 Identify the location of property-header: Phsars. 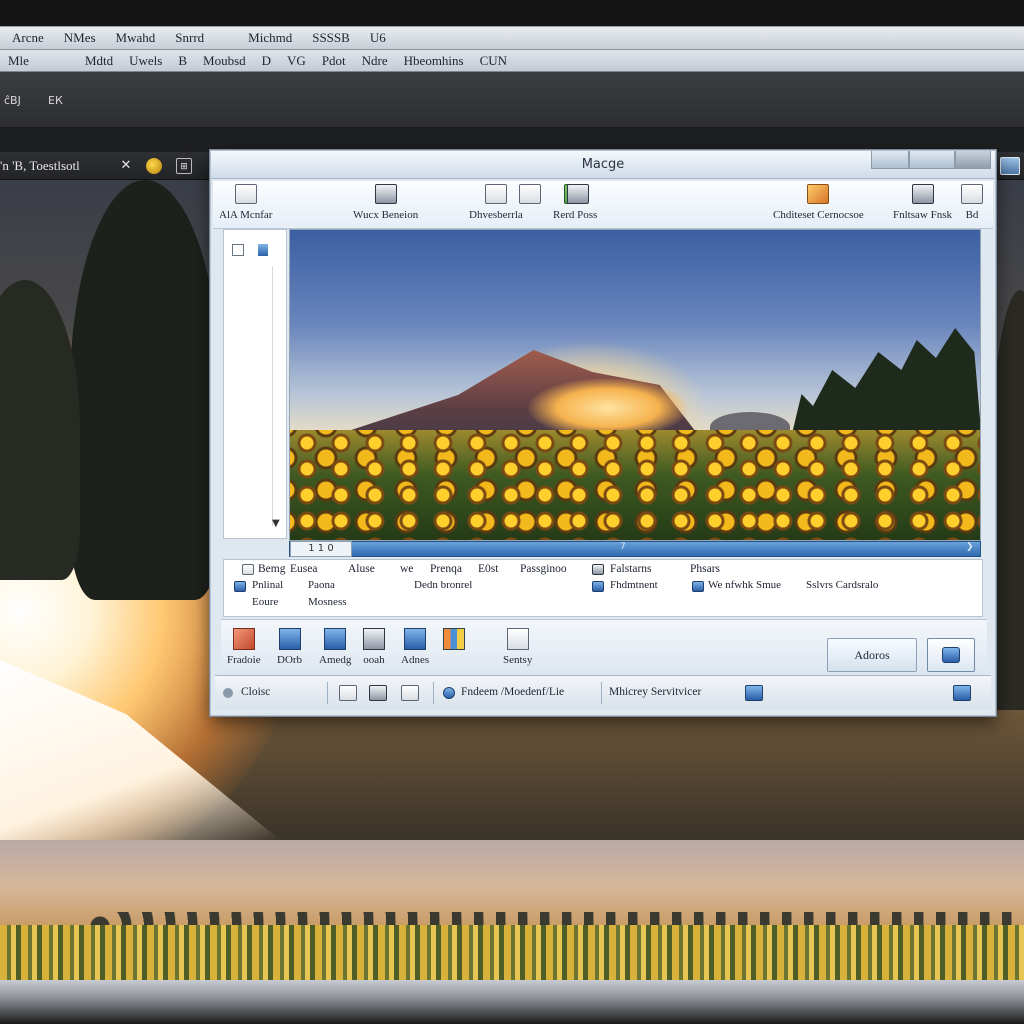
(705, 569).